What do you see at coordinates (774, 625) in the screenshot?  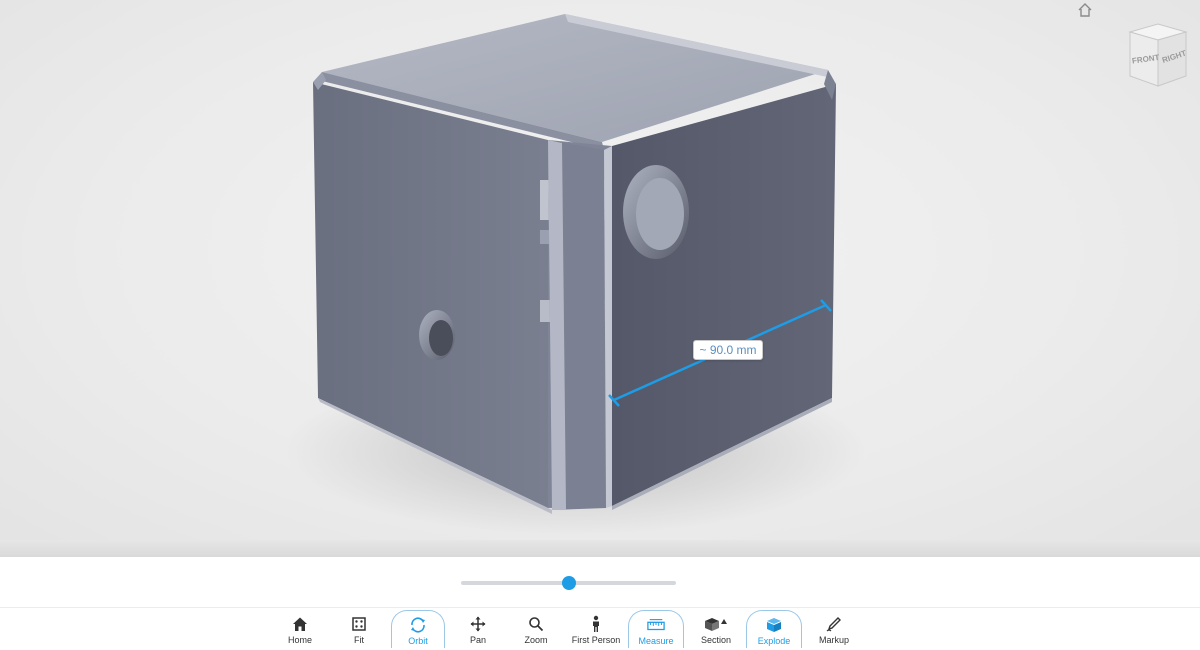 I see `explode-icon` at bounding box center [774, 625].